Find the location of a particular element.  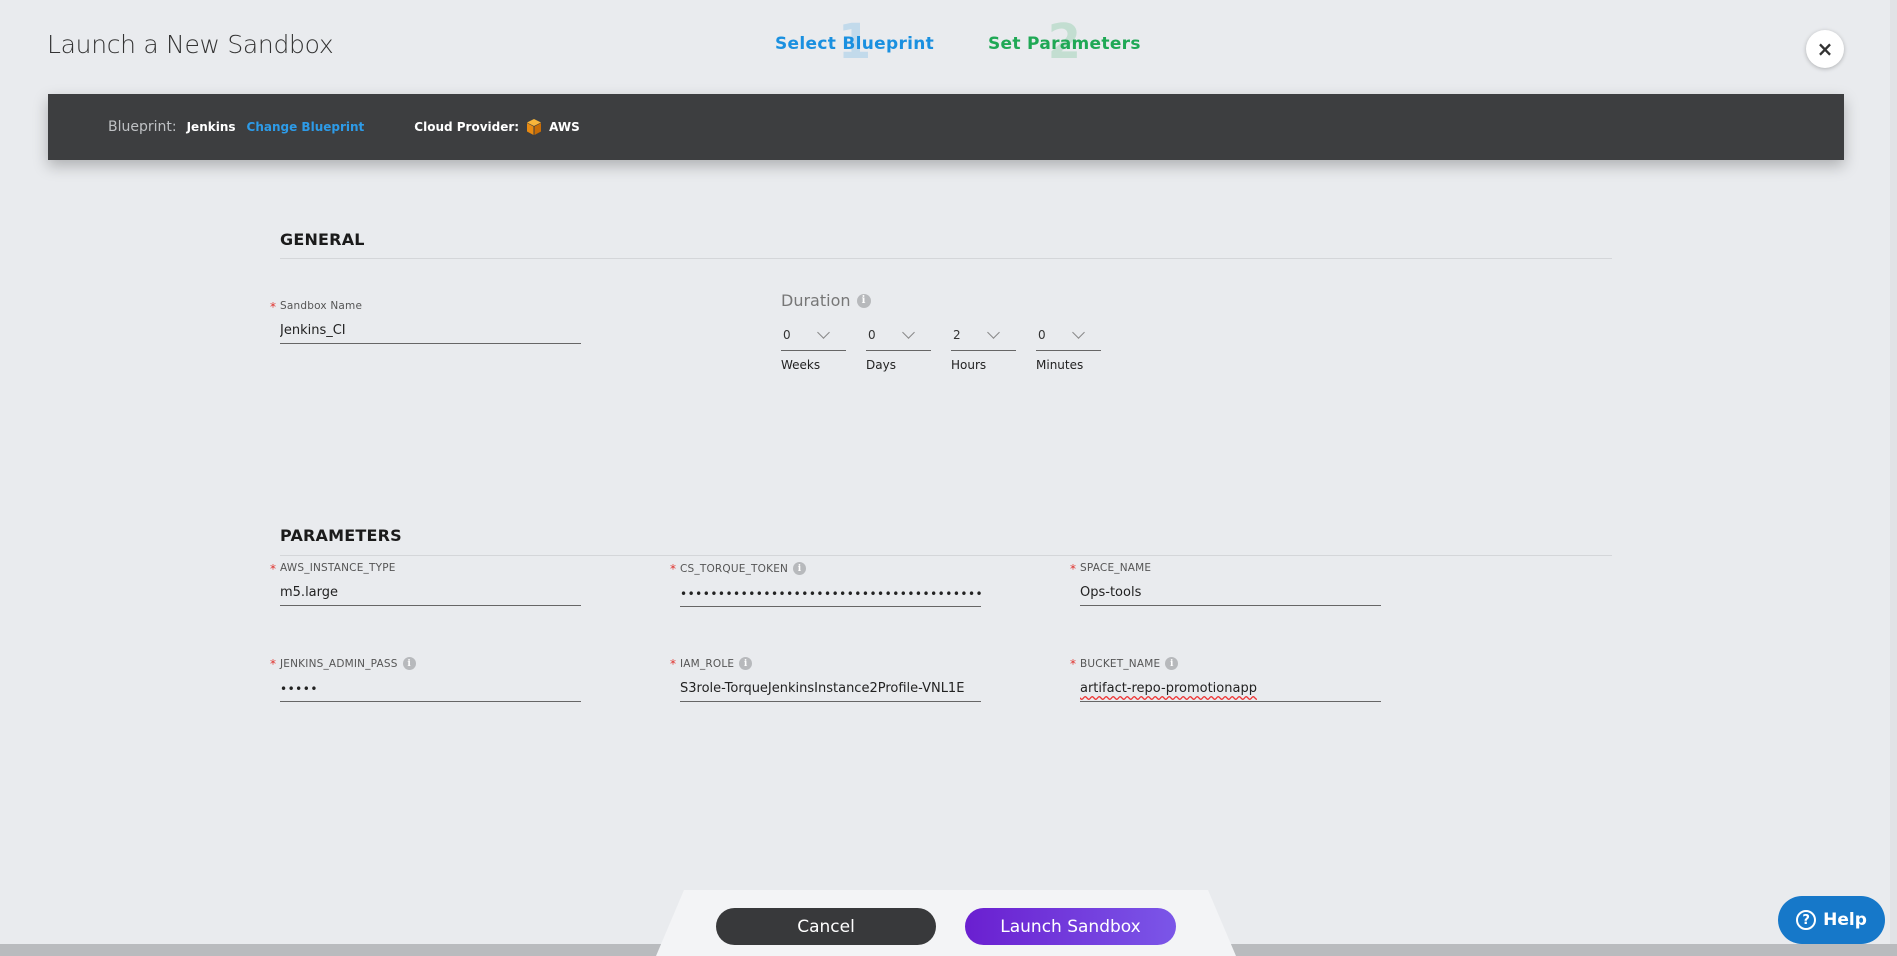

duration-hours: 2 Hours is located at coordinates (983, 346).